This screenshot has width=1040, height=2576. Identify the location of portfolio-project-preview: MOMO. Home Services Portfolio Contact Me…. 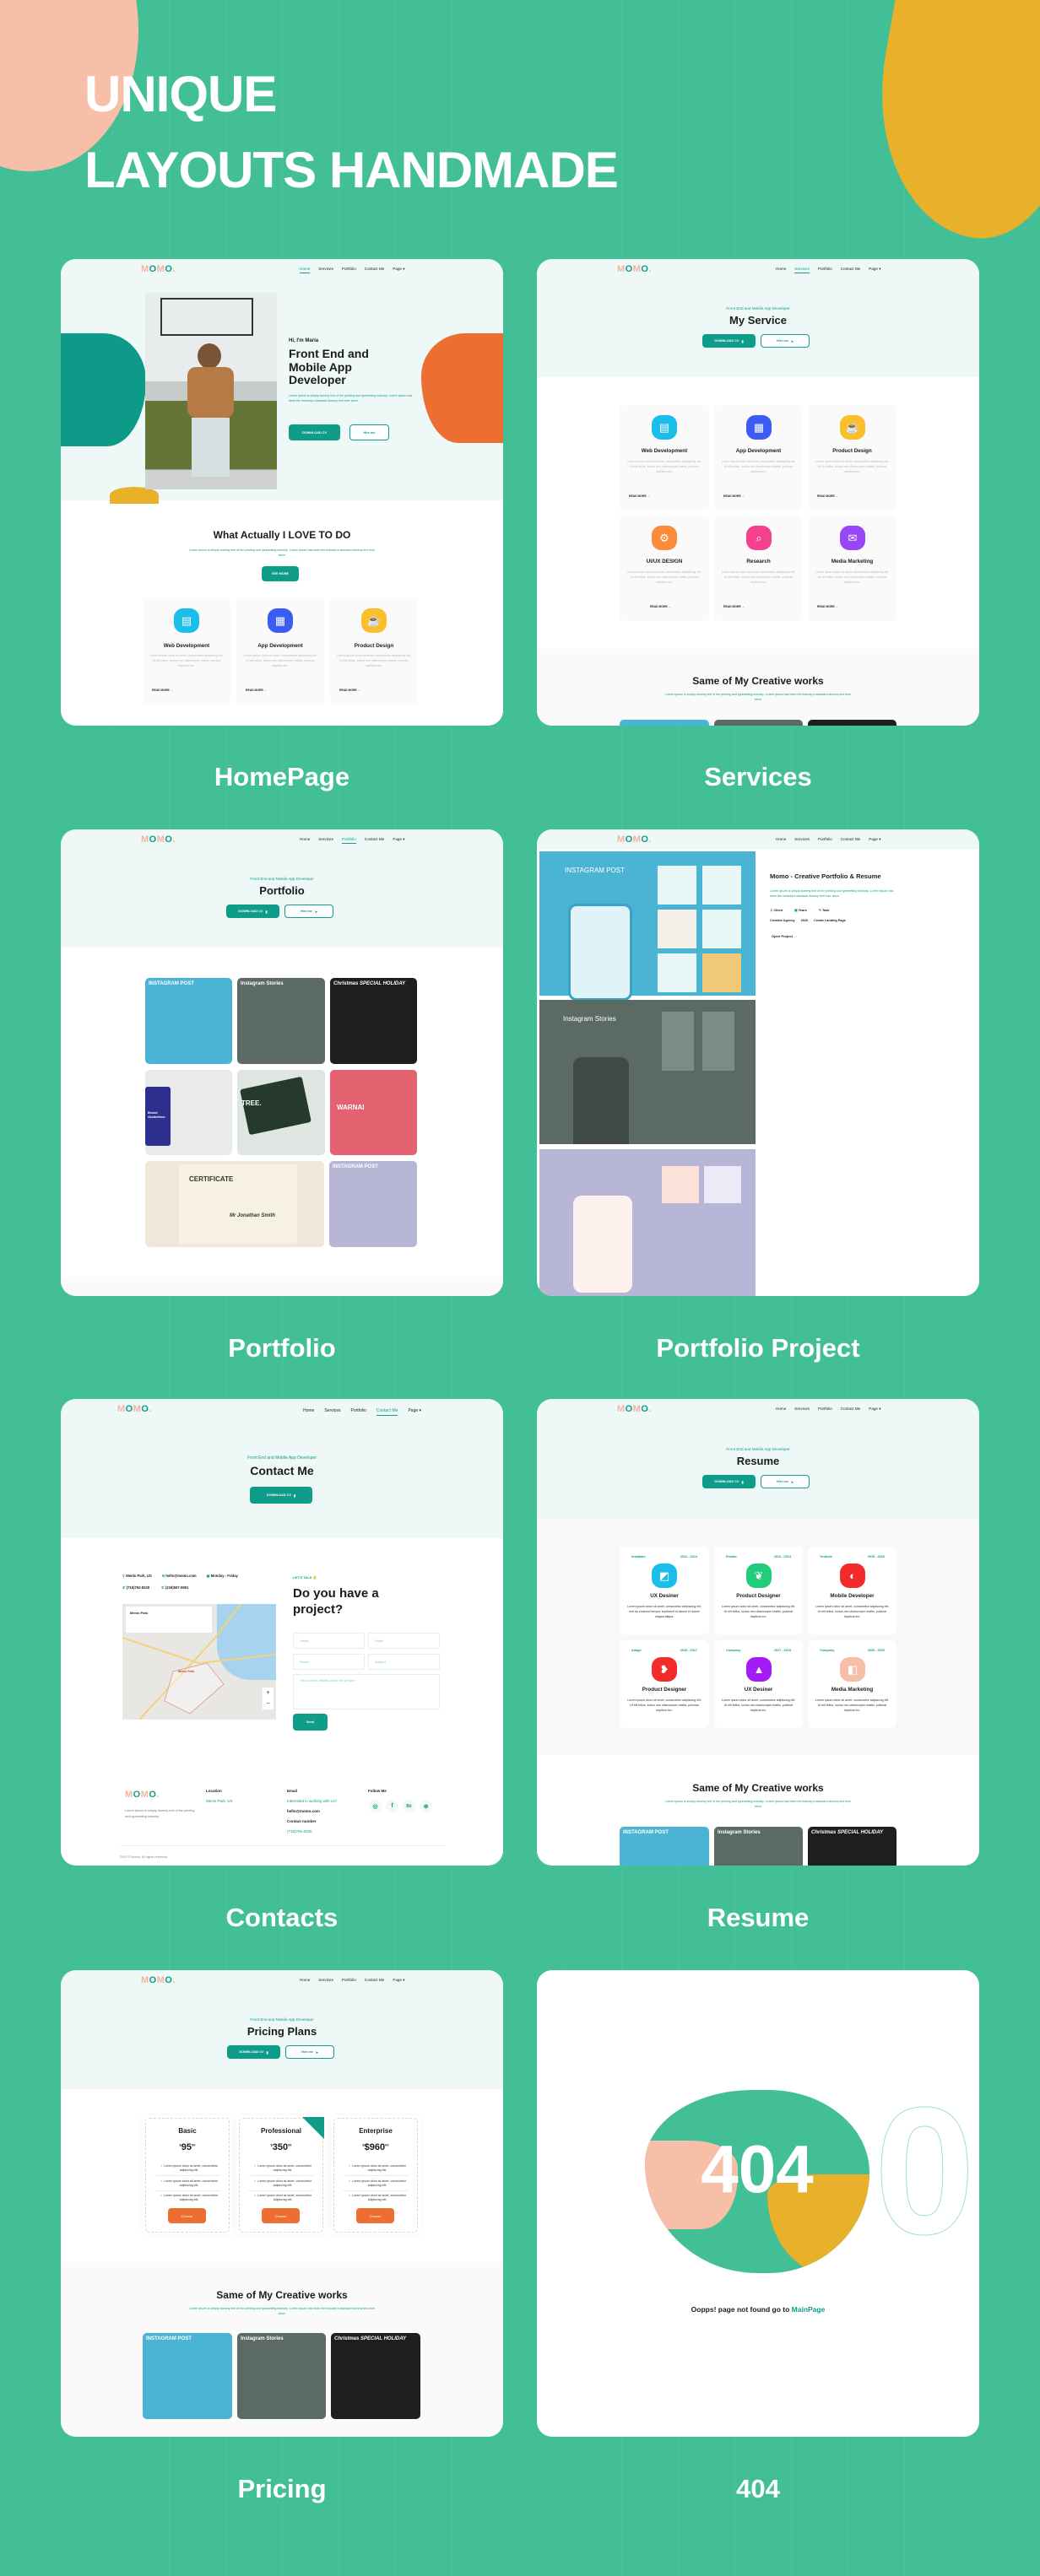
(758, 1062).